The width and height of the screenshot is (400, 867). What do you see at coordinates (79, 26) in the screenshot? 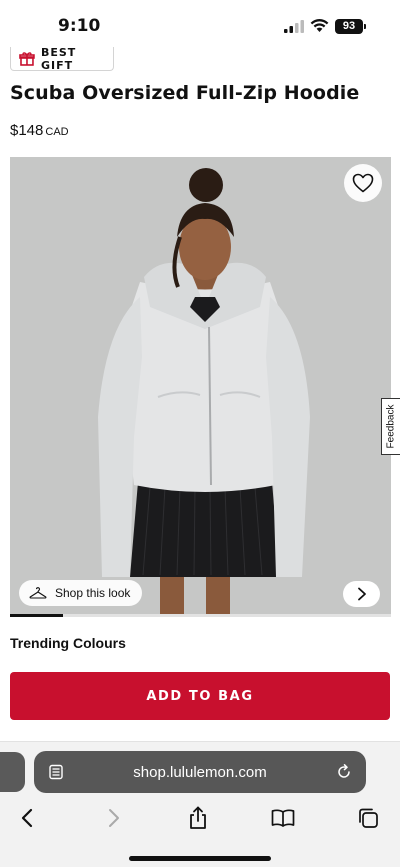
I see `status-time: 9:10` at bounding box center [79, 26].